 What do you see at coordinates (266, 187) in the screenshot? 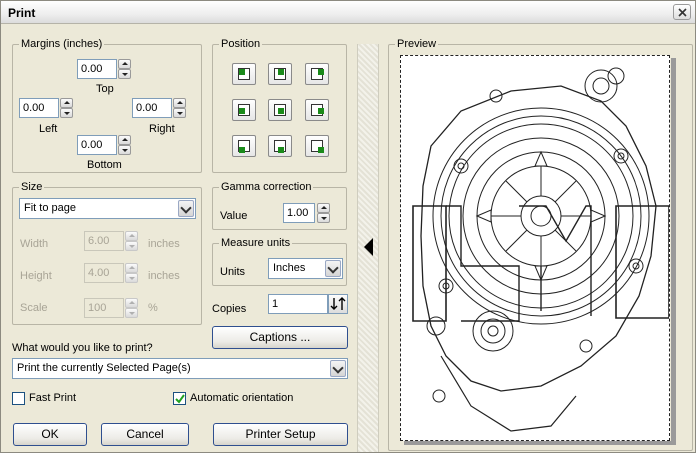
I see `gamma-legend: Gamma correction` at bounding box center [266, 187].